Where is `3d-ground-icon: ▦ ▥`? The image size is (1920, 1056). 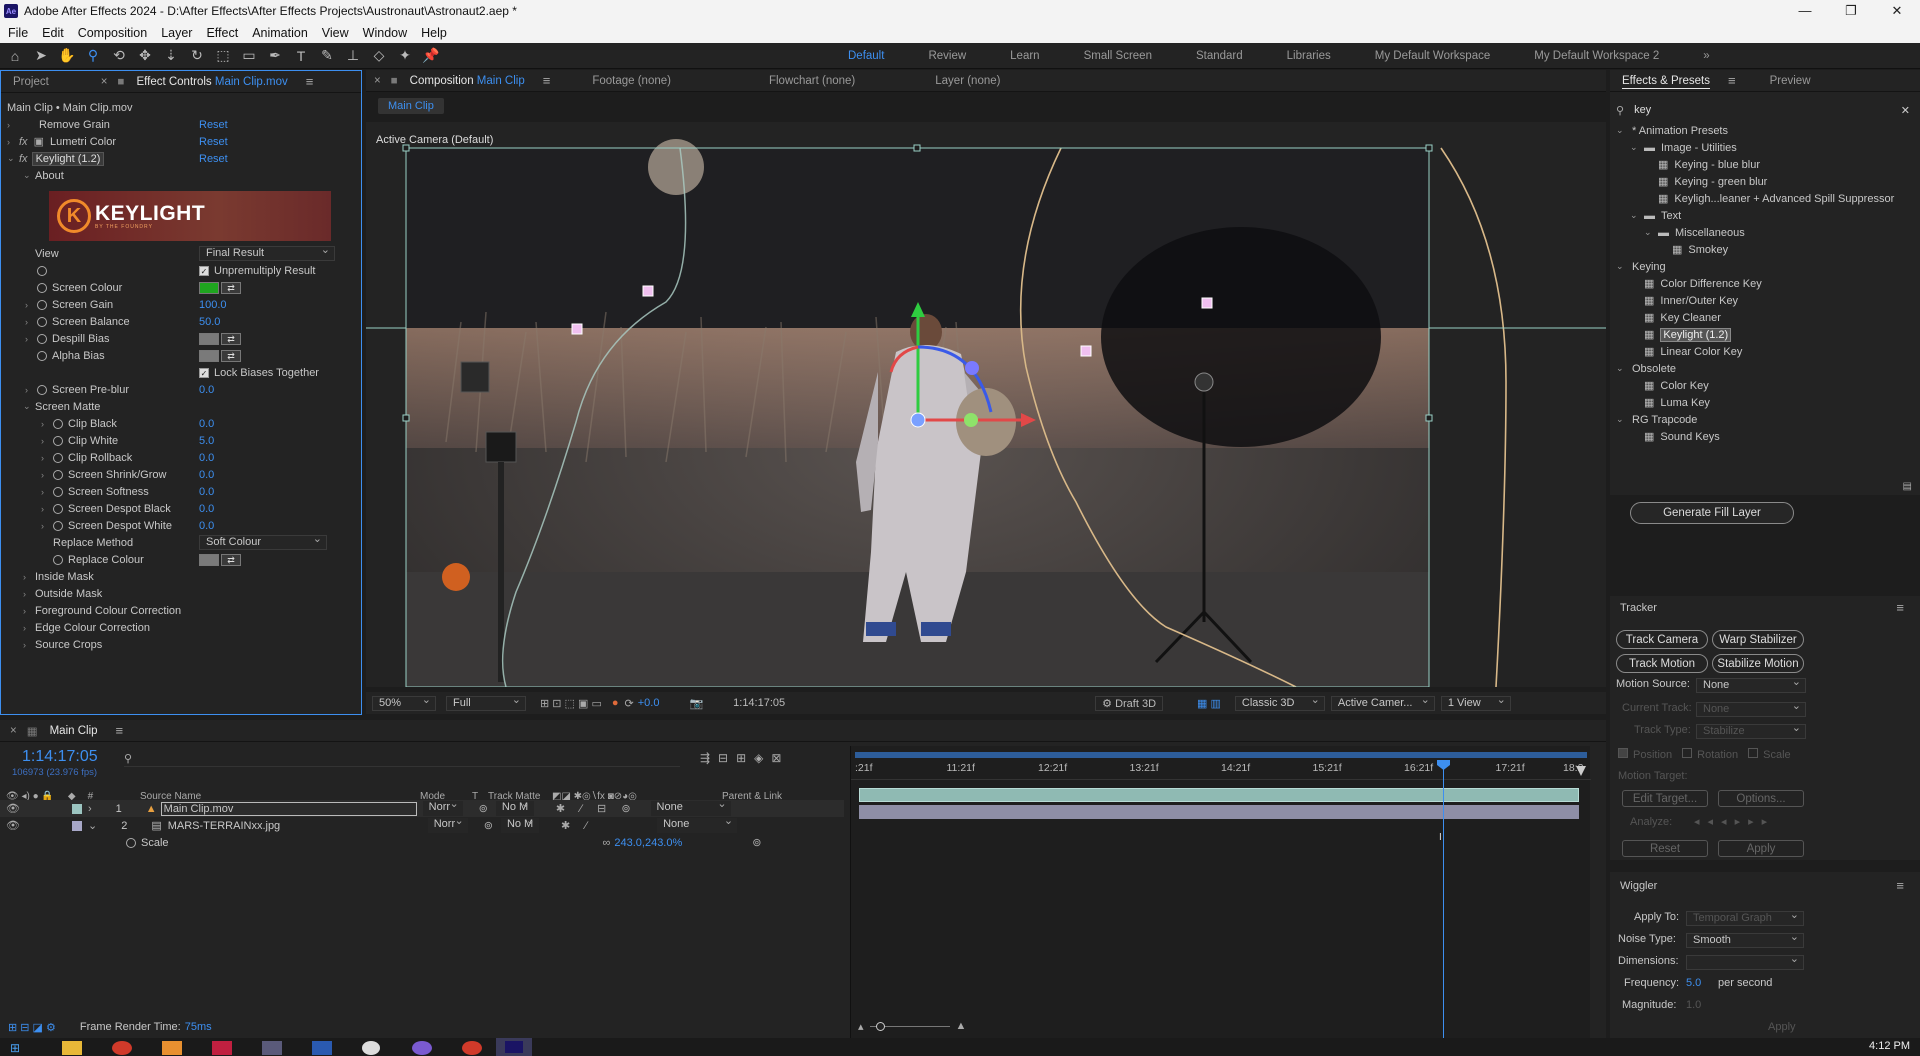
3d-ground-icon: ▦ ▥ is located at coordinates (1209, 703).